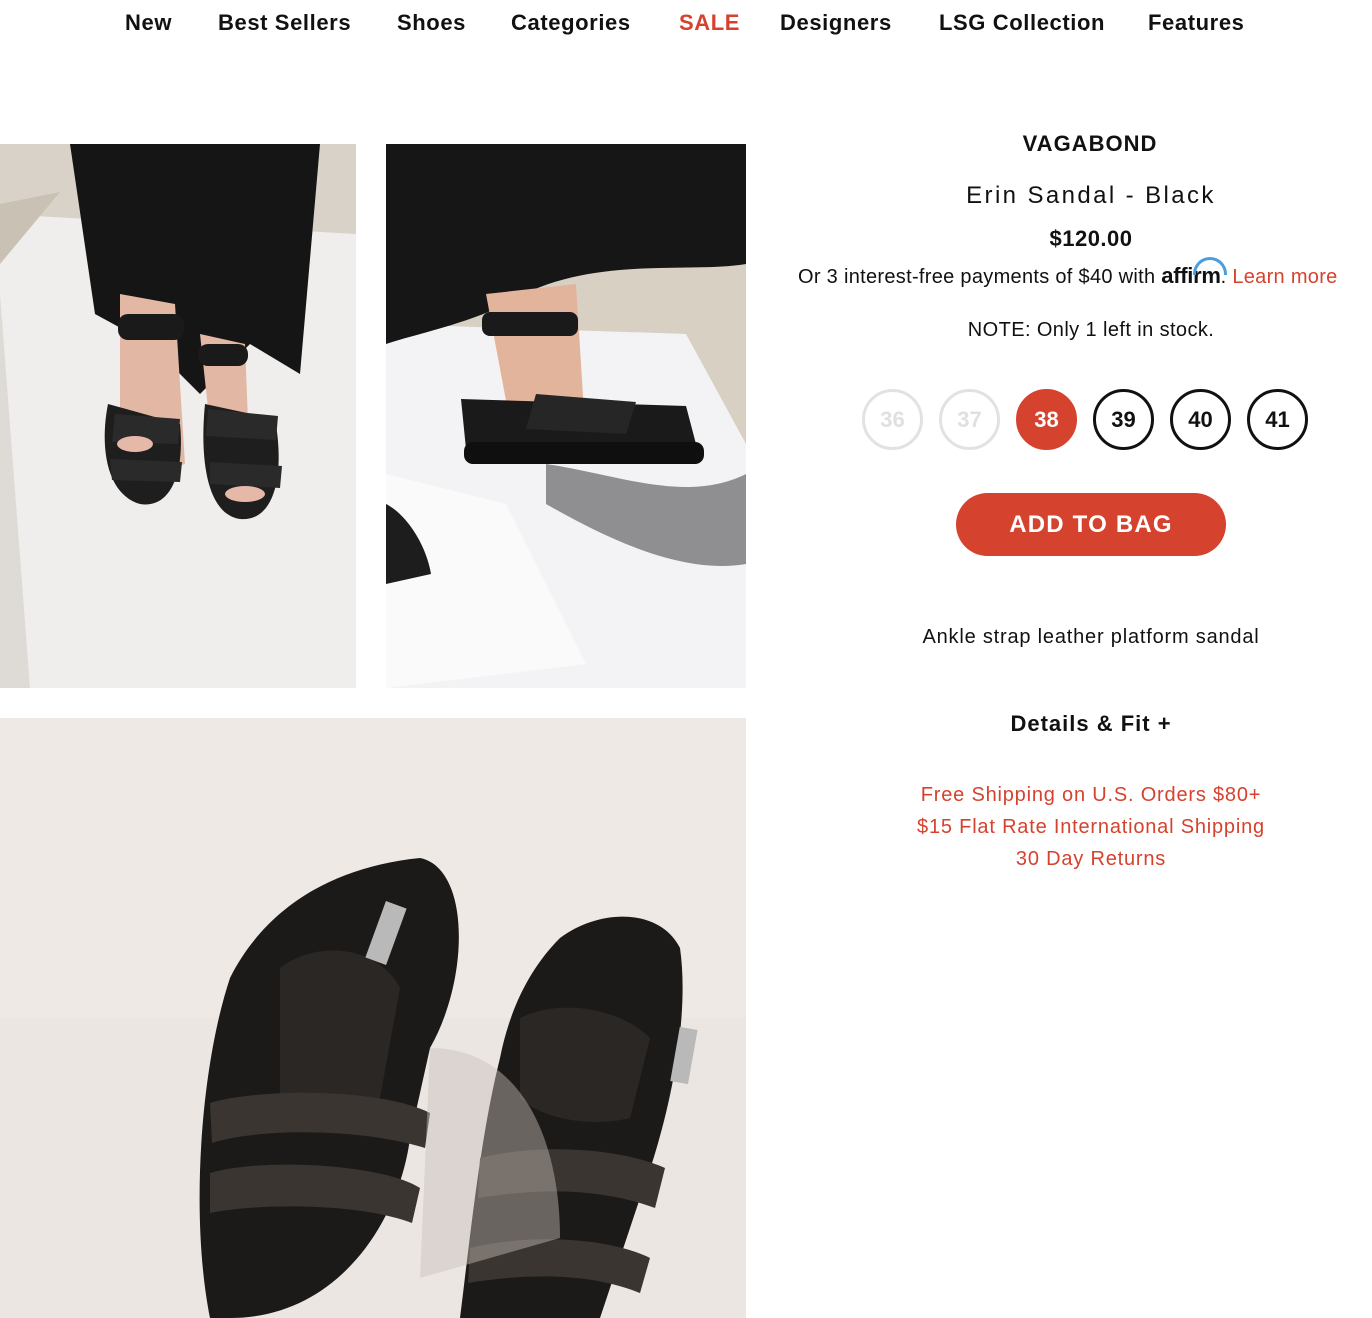 The height and width of the screenshot is (1318, 1372). What do you see at coordinates (1091, 524) in the screenshot?
I see `add-to-bag-button: ADD TO BAG` at bounding box center [1091, 524].